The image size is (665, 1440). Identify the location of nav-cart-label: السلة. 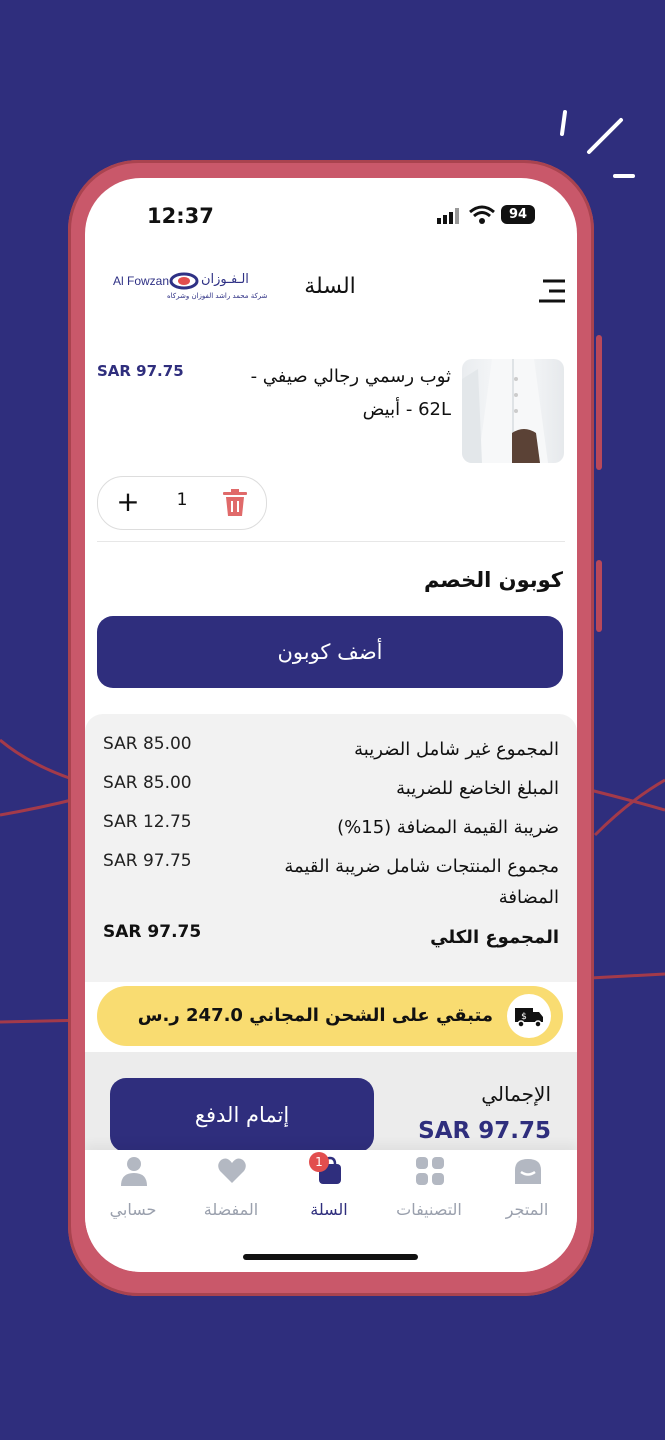
(329, 1209).